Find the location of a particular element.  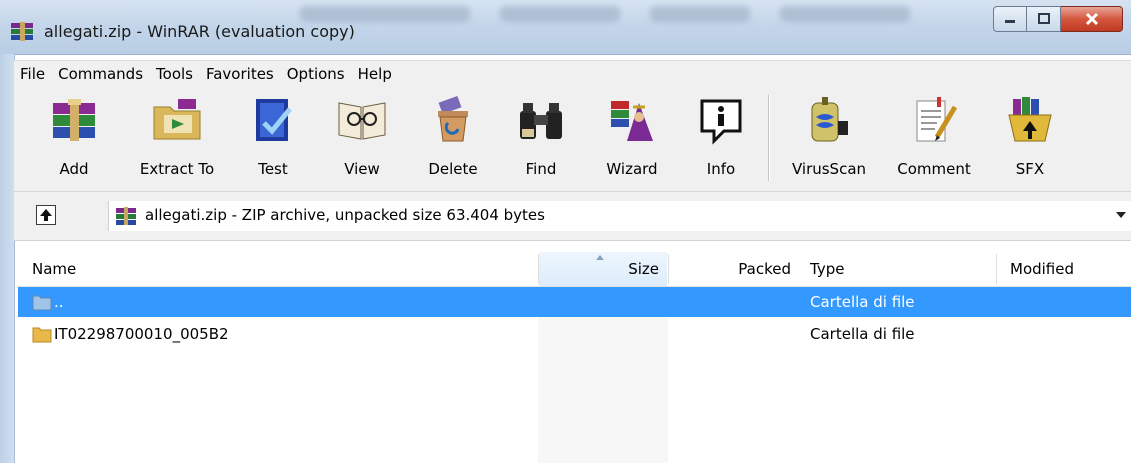

sfx-icon is located at coordinates (1030, 119).